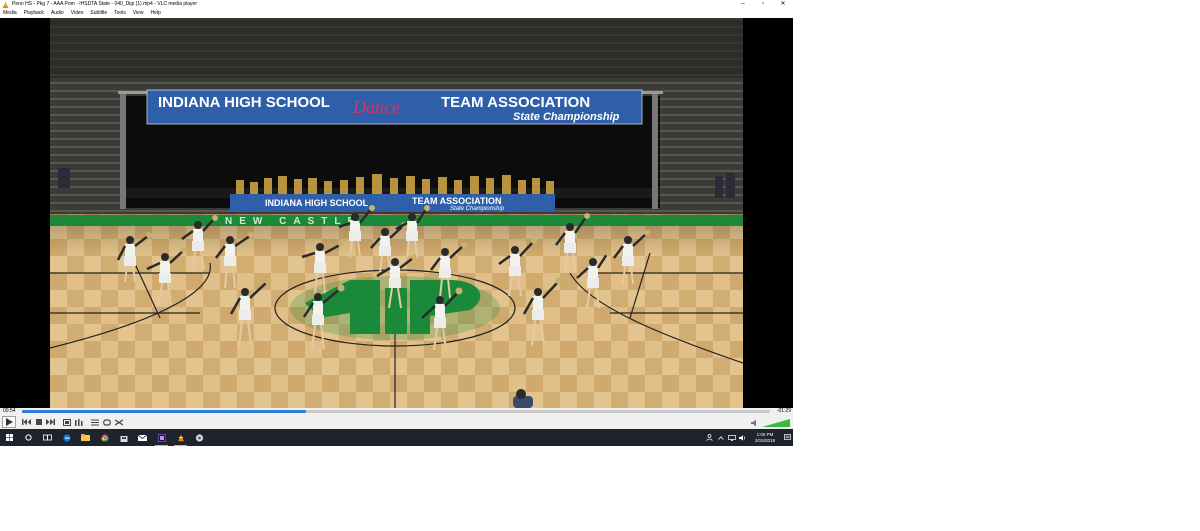  I want to click on loop-icon, so click(106, 422).